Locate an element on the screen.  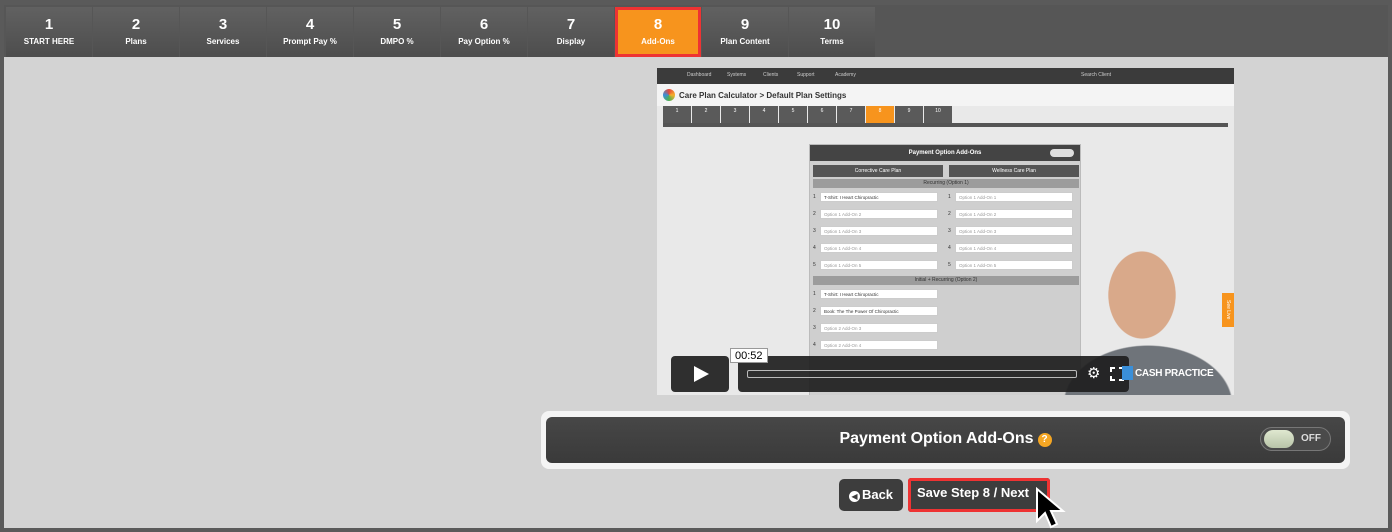
app-logo-icon is located at coordinates (669, 95).